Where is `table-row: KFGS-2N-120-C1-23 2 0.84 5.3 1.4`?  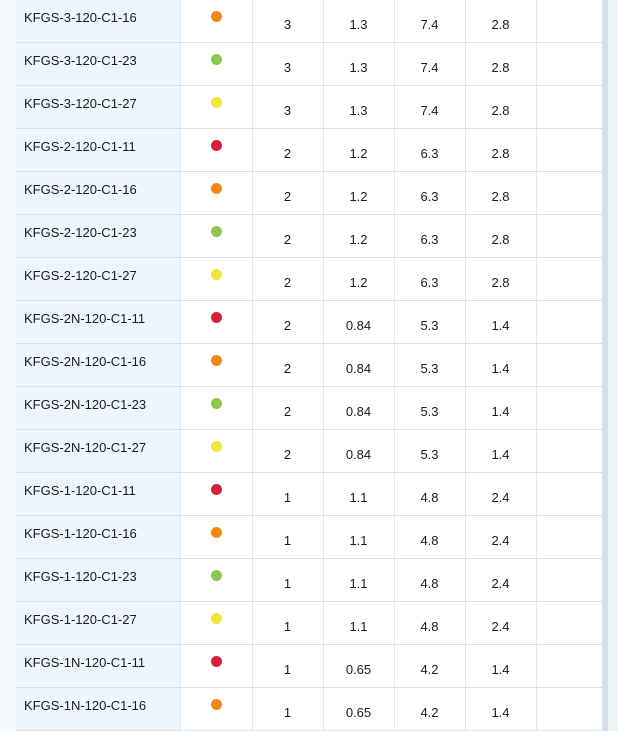
table-row: KFGS-2N-120-C1-23 2 0.84 5.3 1.4 is located at coordinates (312, 408).